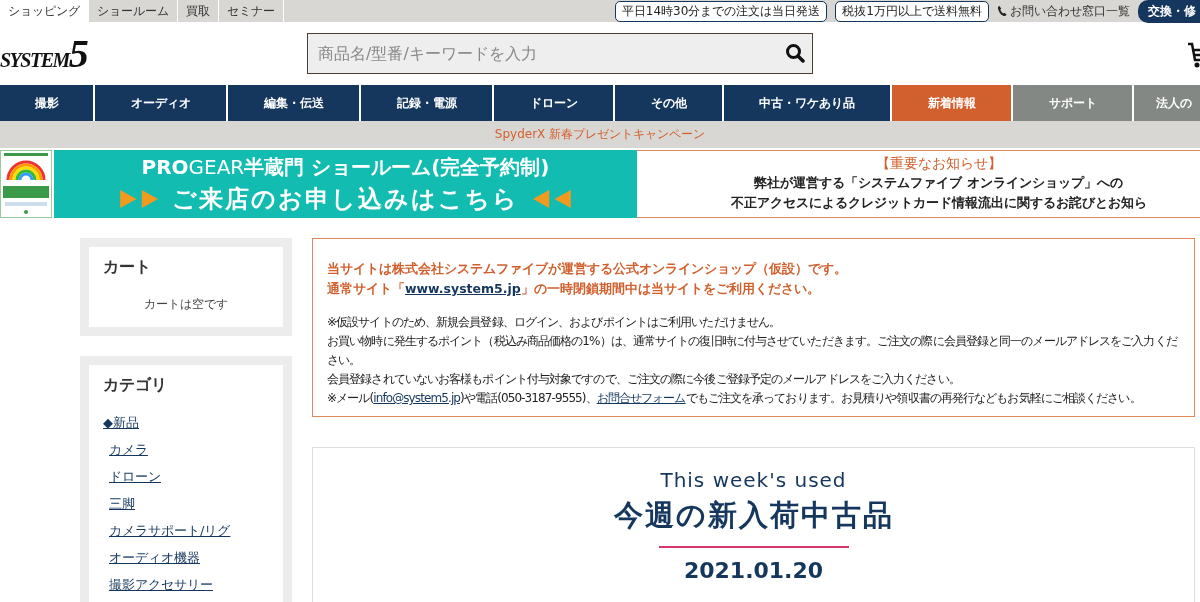 The image size is (1200, 602). I want to click on panel-title: カート, so click(127, 267).